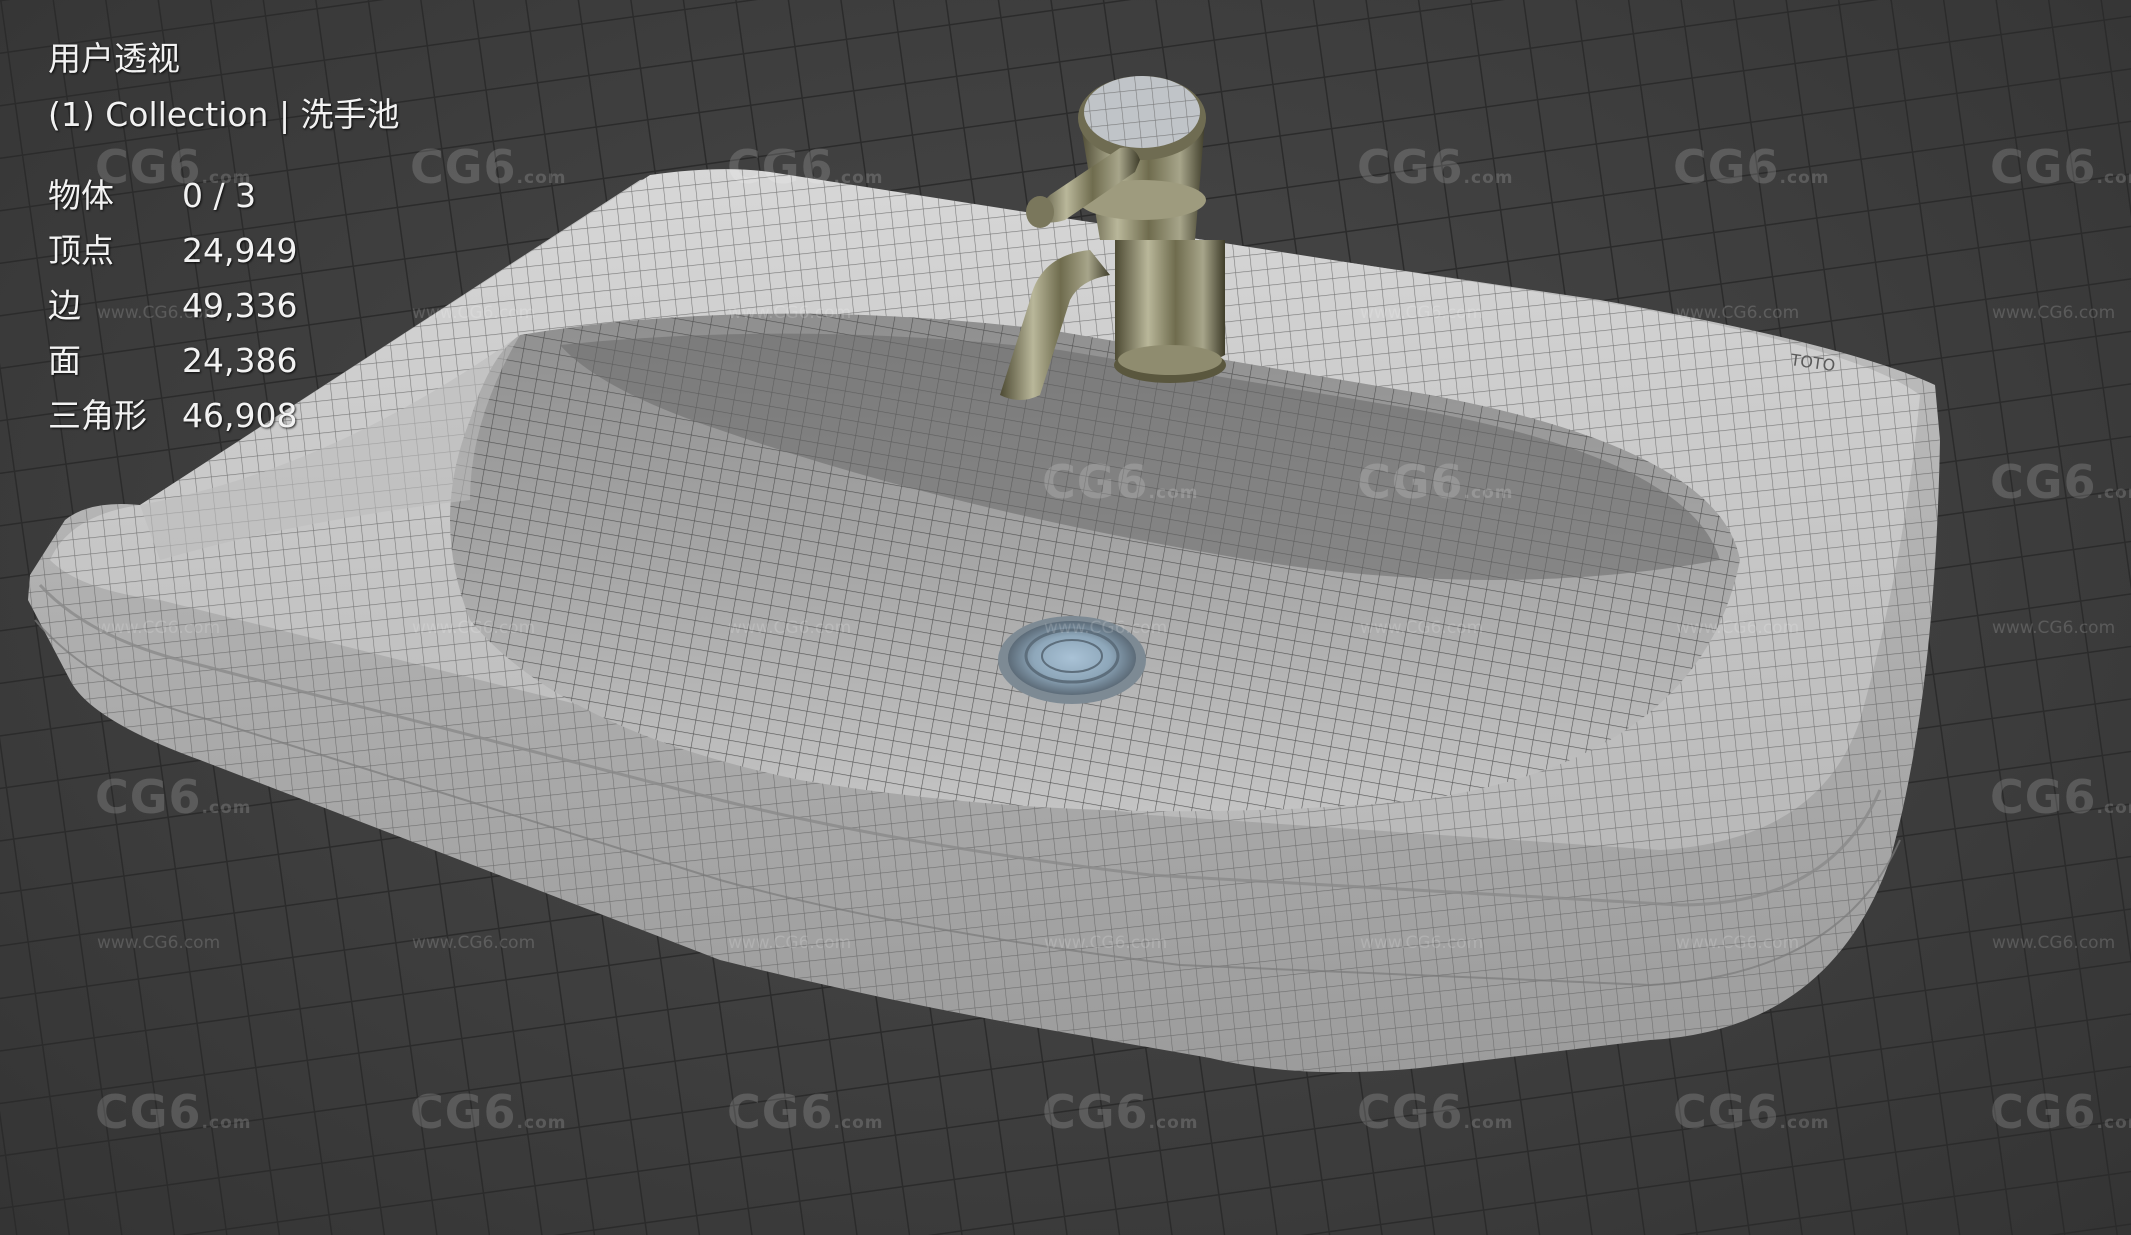 This screenshot has height=1235, width=2131. I want to click on stat-row: 物体 0 / 3, so click(224, 195).